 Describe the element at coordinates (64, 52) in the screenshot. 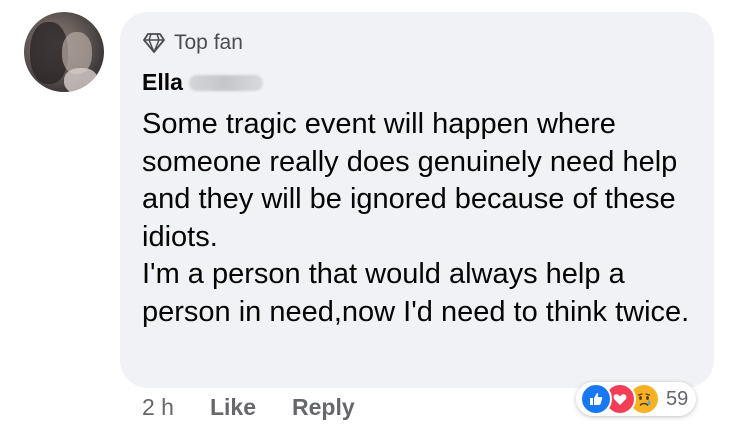

I see `profile-avatar` at that location.